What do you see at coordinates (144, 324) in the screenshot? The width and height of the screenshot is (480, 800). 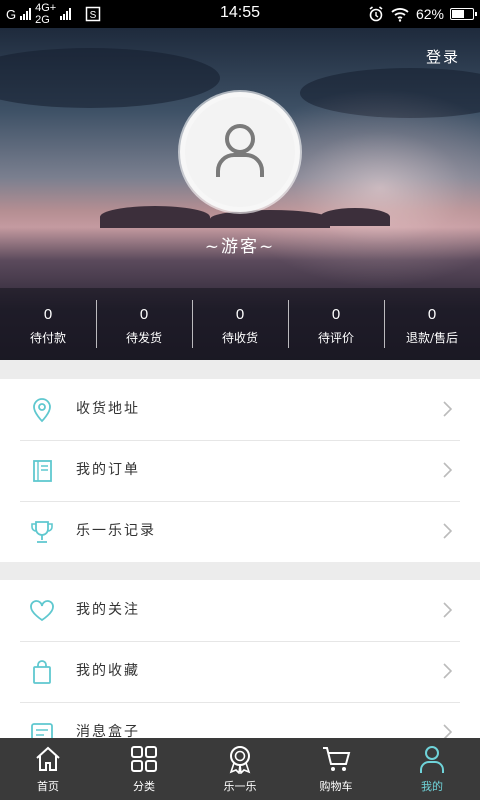 I see `stat-pending-shipment: 0 待发货` at bounding box center [144, 324].